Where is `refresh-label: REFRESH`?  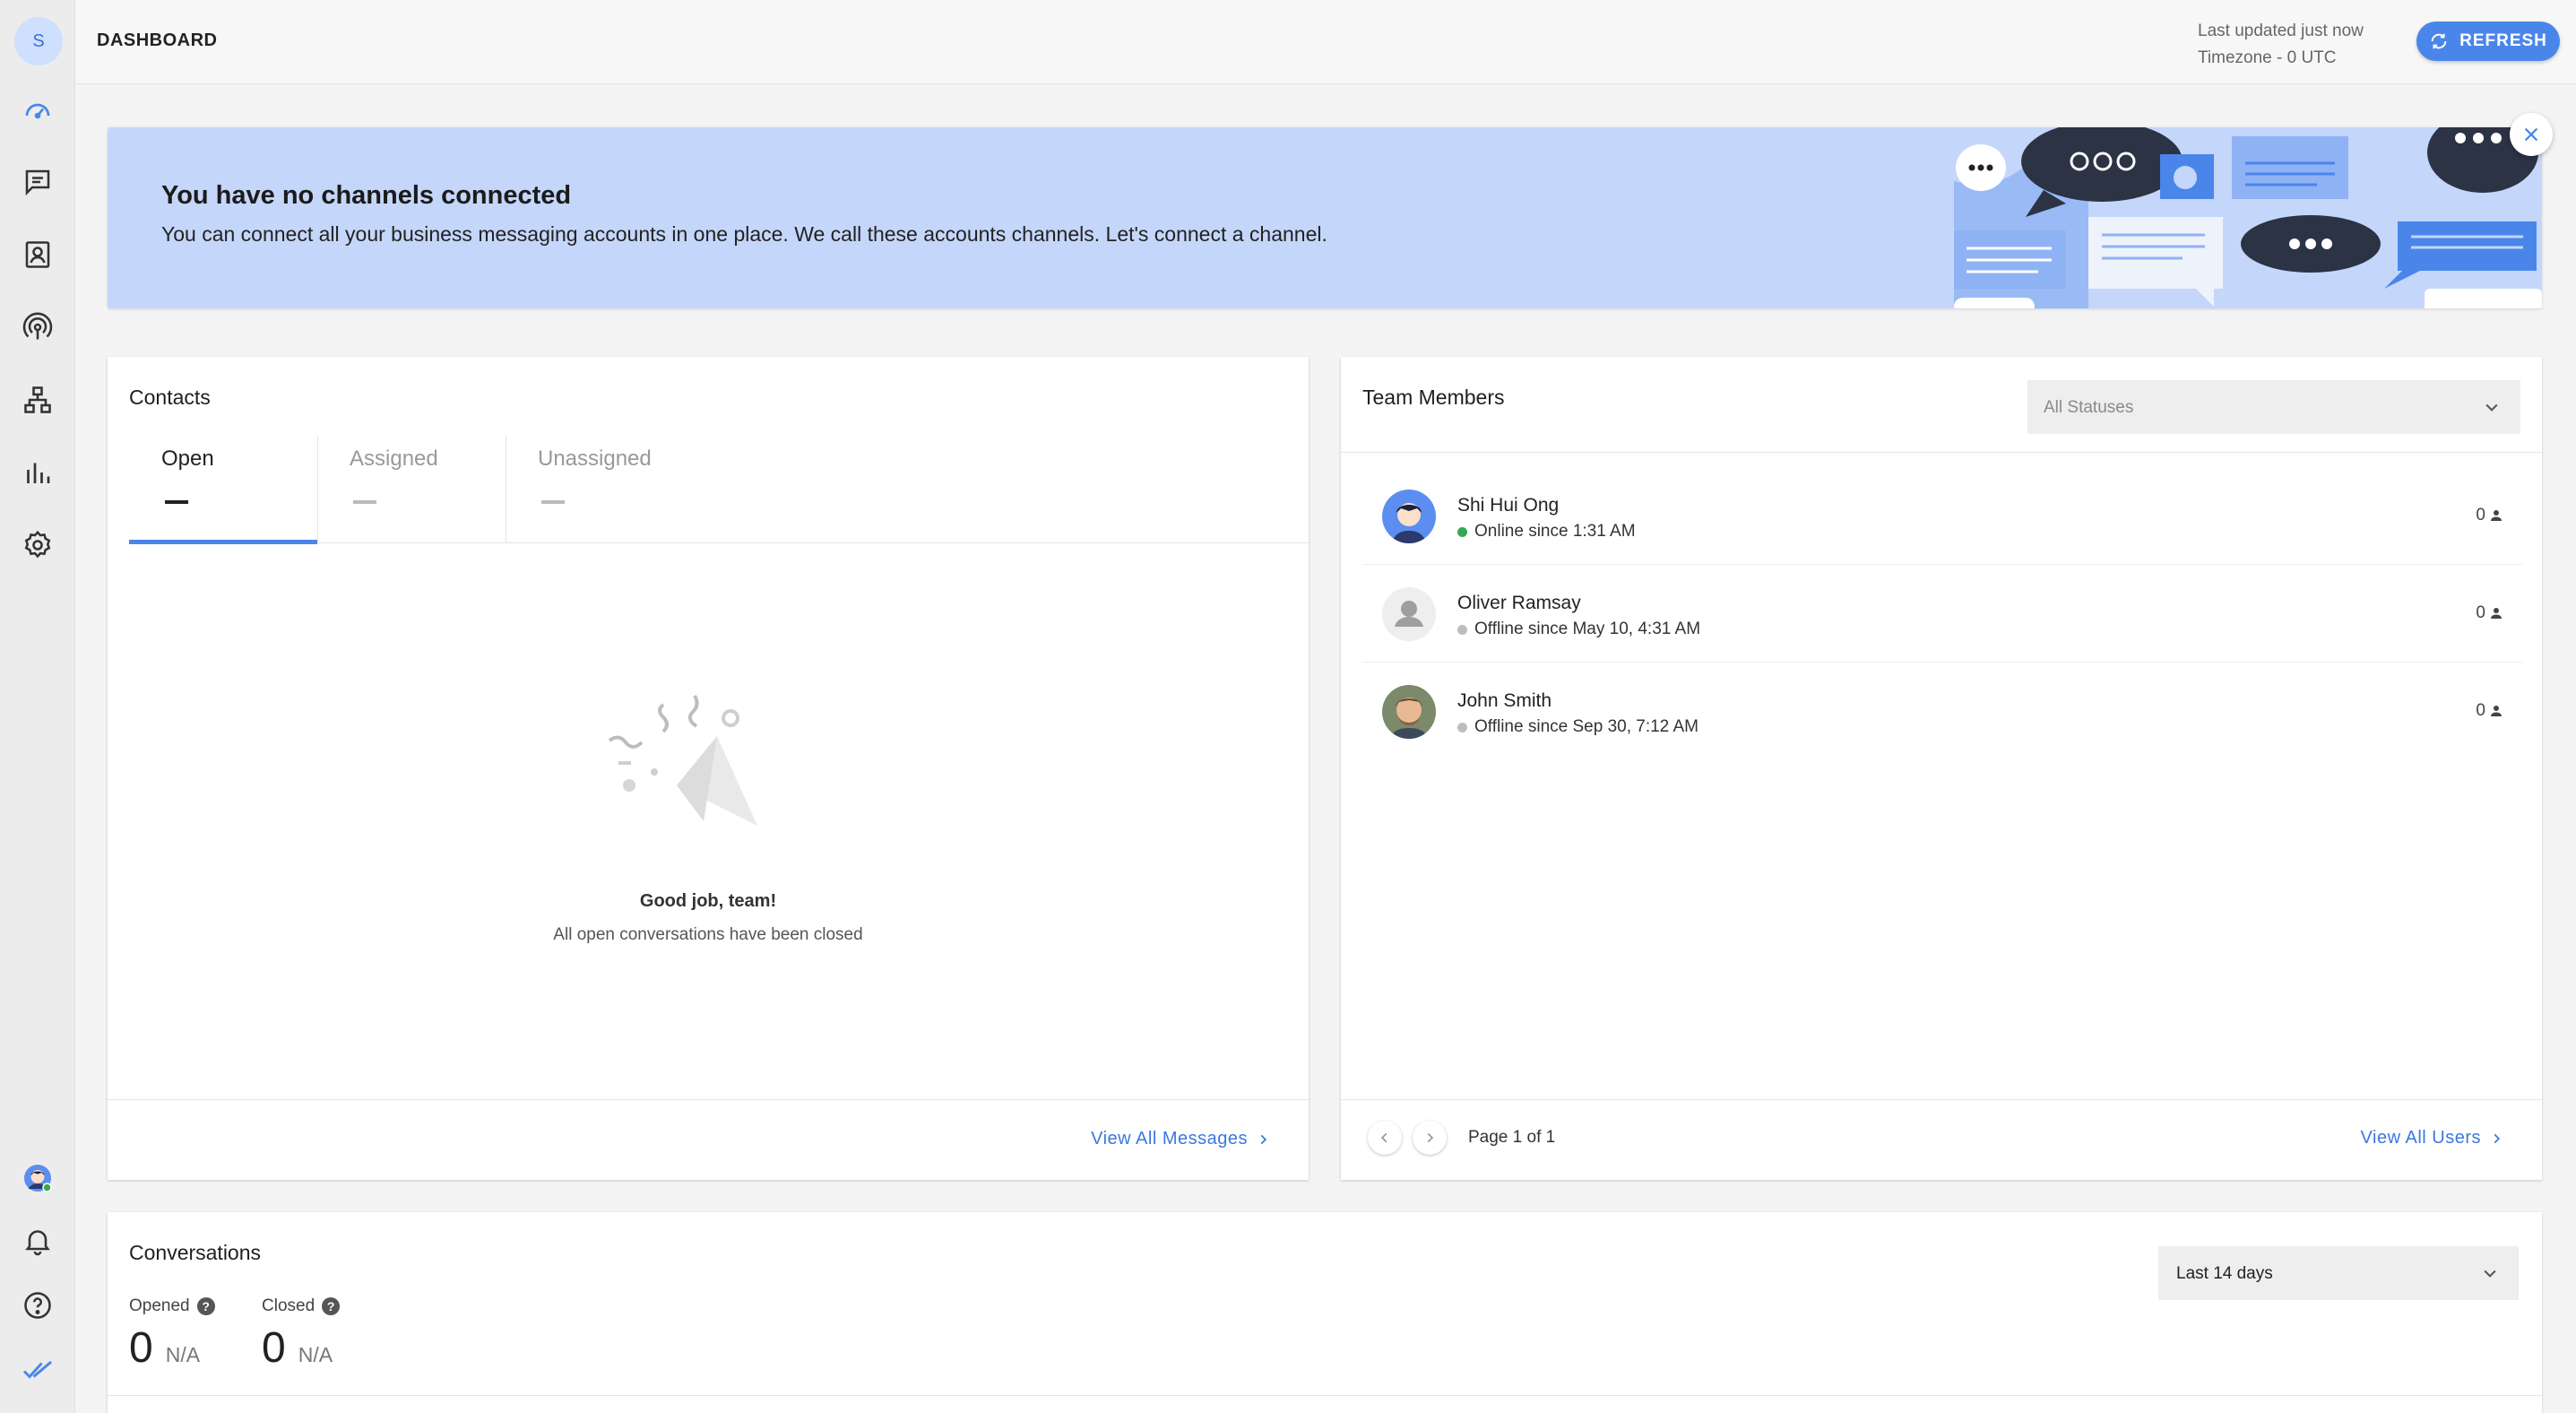 refresh-label: REFRESH is located at coordinates (2503, 41).